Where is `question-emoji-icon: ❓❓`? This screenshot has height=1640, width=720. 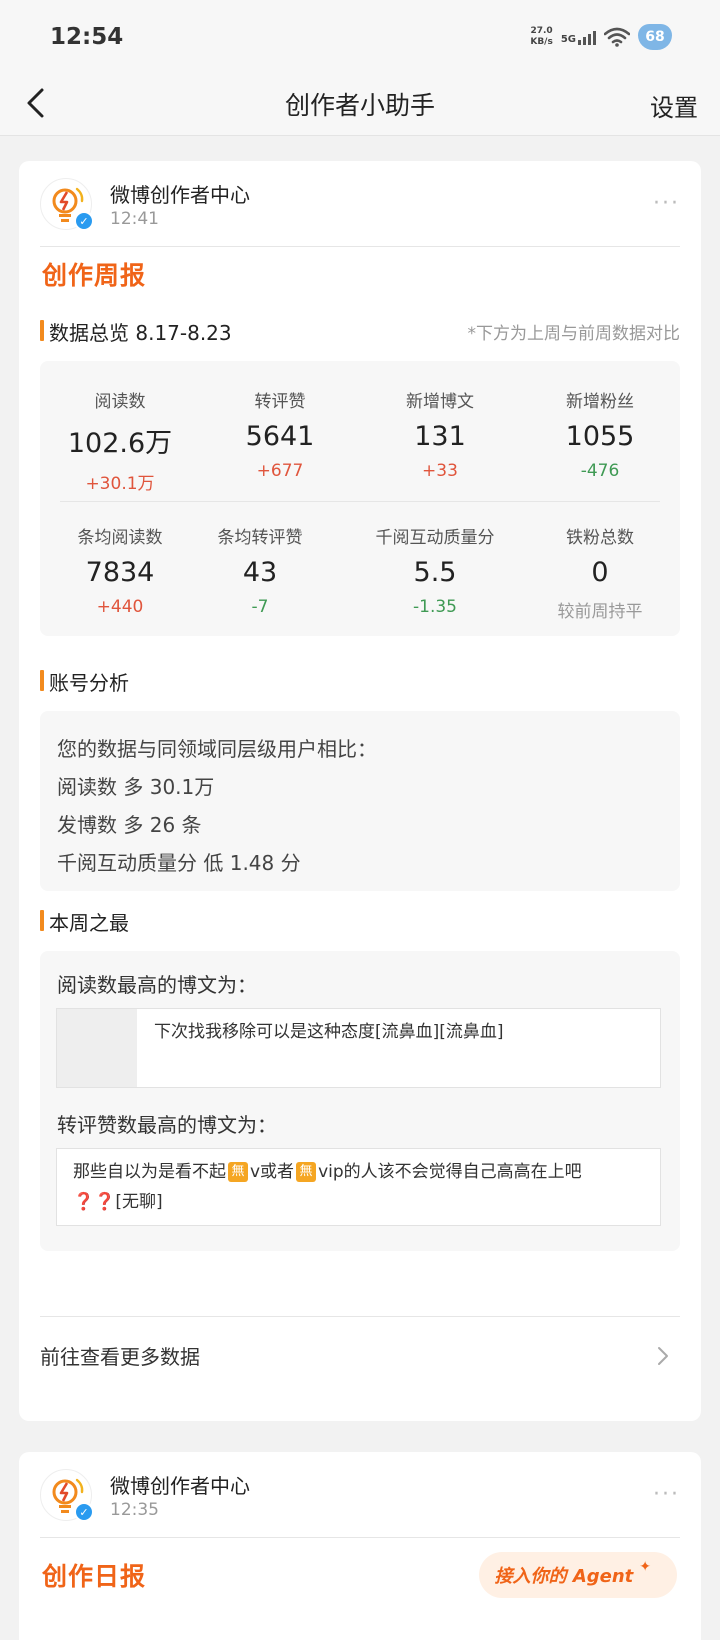
question-emoji-icon: ❓❓ is located at coordinates (94, 1202).